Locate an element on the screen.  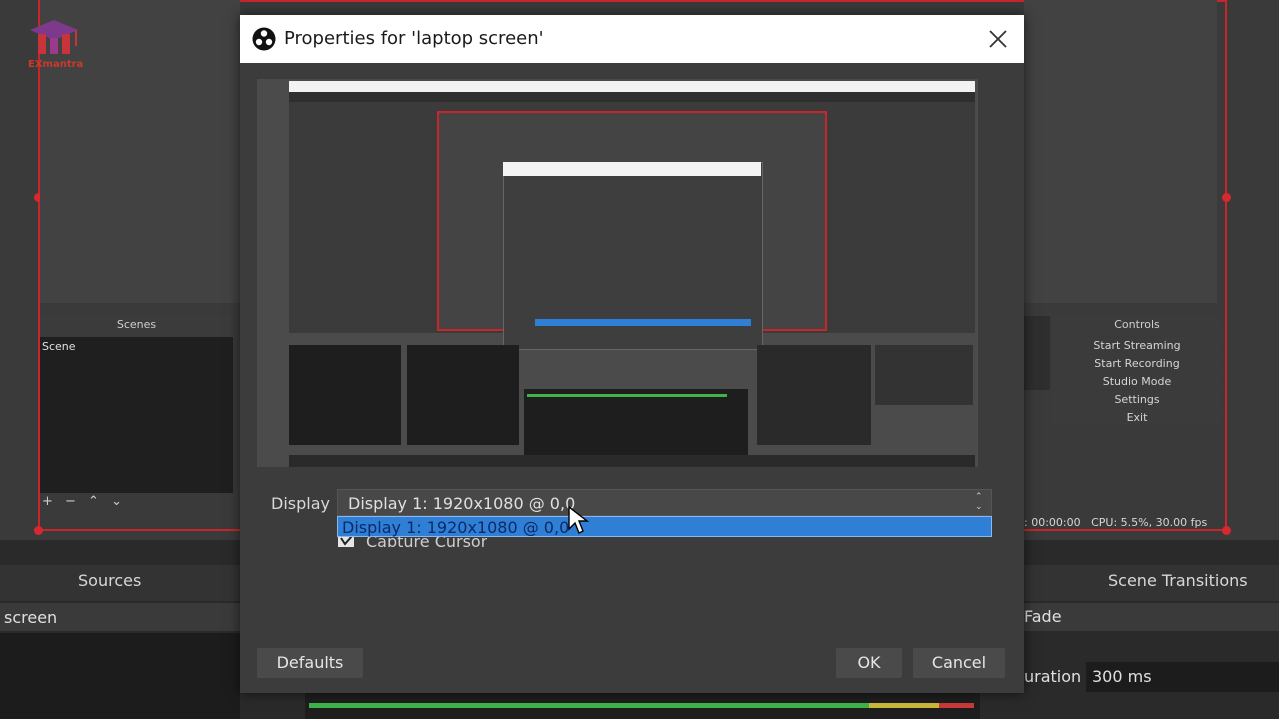
start-streaming-button: Start Streaming is located at coordinates (1137, 345).